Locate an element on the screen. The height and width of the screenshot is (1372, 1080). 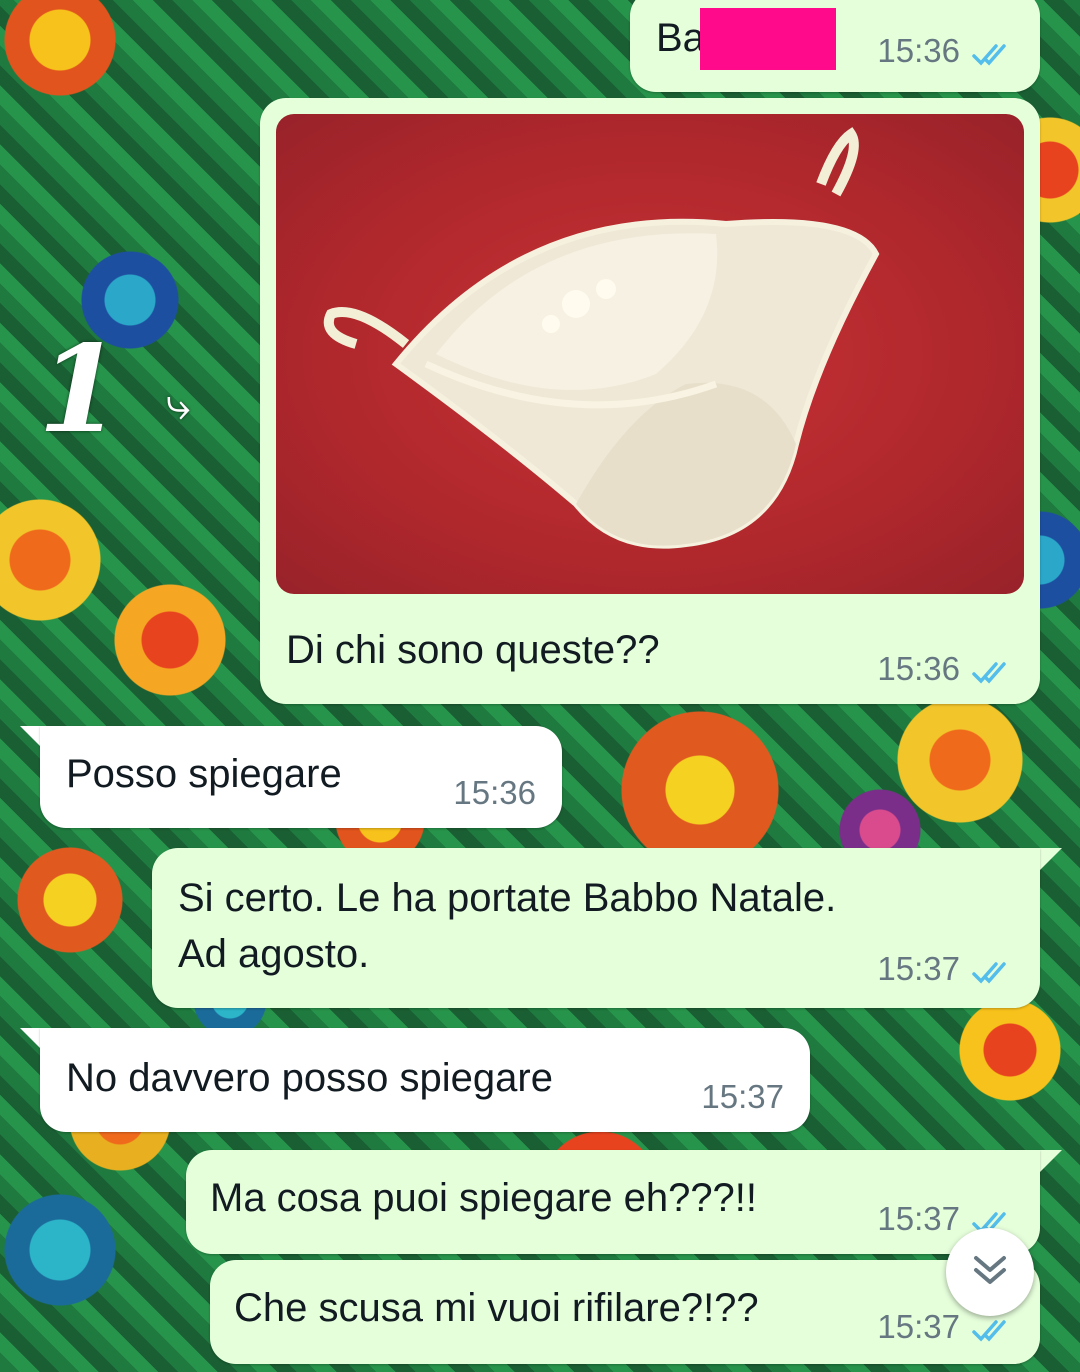
message-text: No davvero posso spiegare is located at coordinates (309, 1078).